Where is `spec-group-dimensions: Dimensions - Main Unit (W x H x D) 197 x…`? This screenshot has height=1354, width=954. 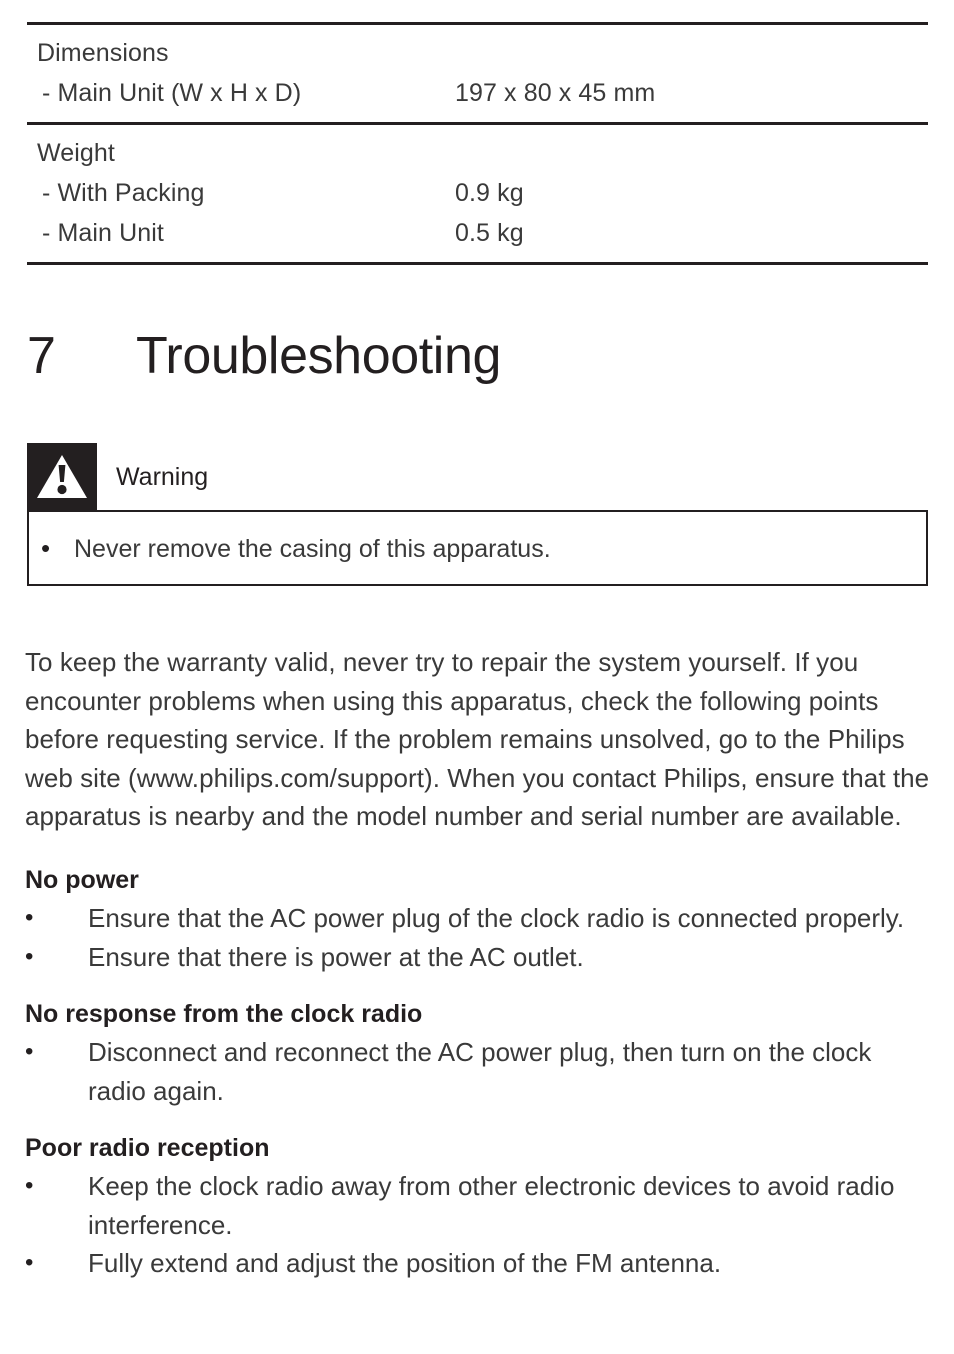
spec-group-dimensions: Dimensions - Main Unit (W x H x D) 197 x… is located at coordinates (477, 73).